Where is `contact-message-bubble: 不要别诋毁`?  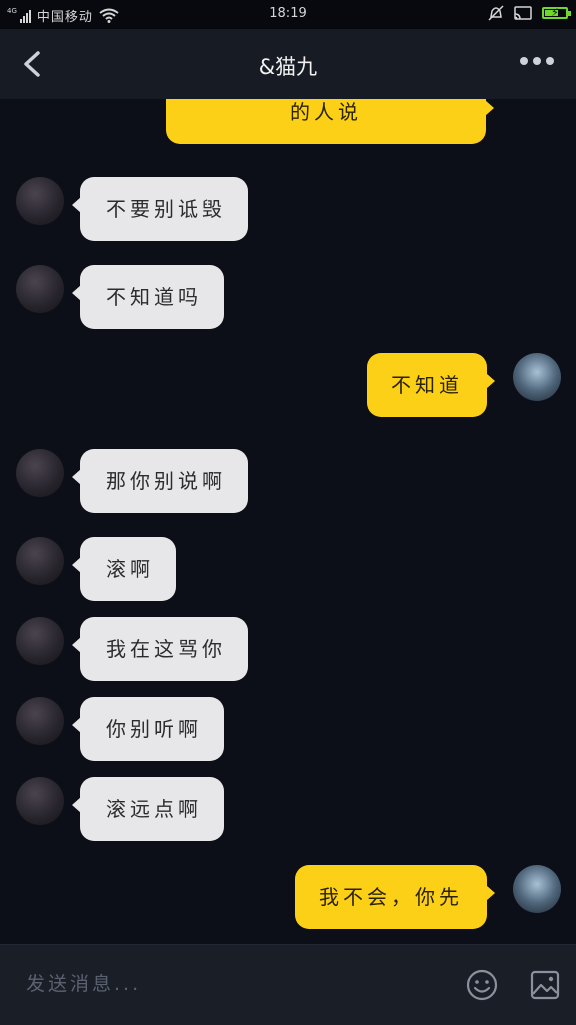 contact-message-bubble: 不要别诋毁 is located at coordinates (160, 209).